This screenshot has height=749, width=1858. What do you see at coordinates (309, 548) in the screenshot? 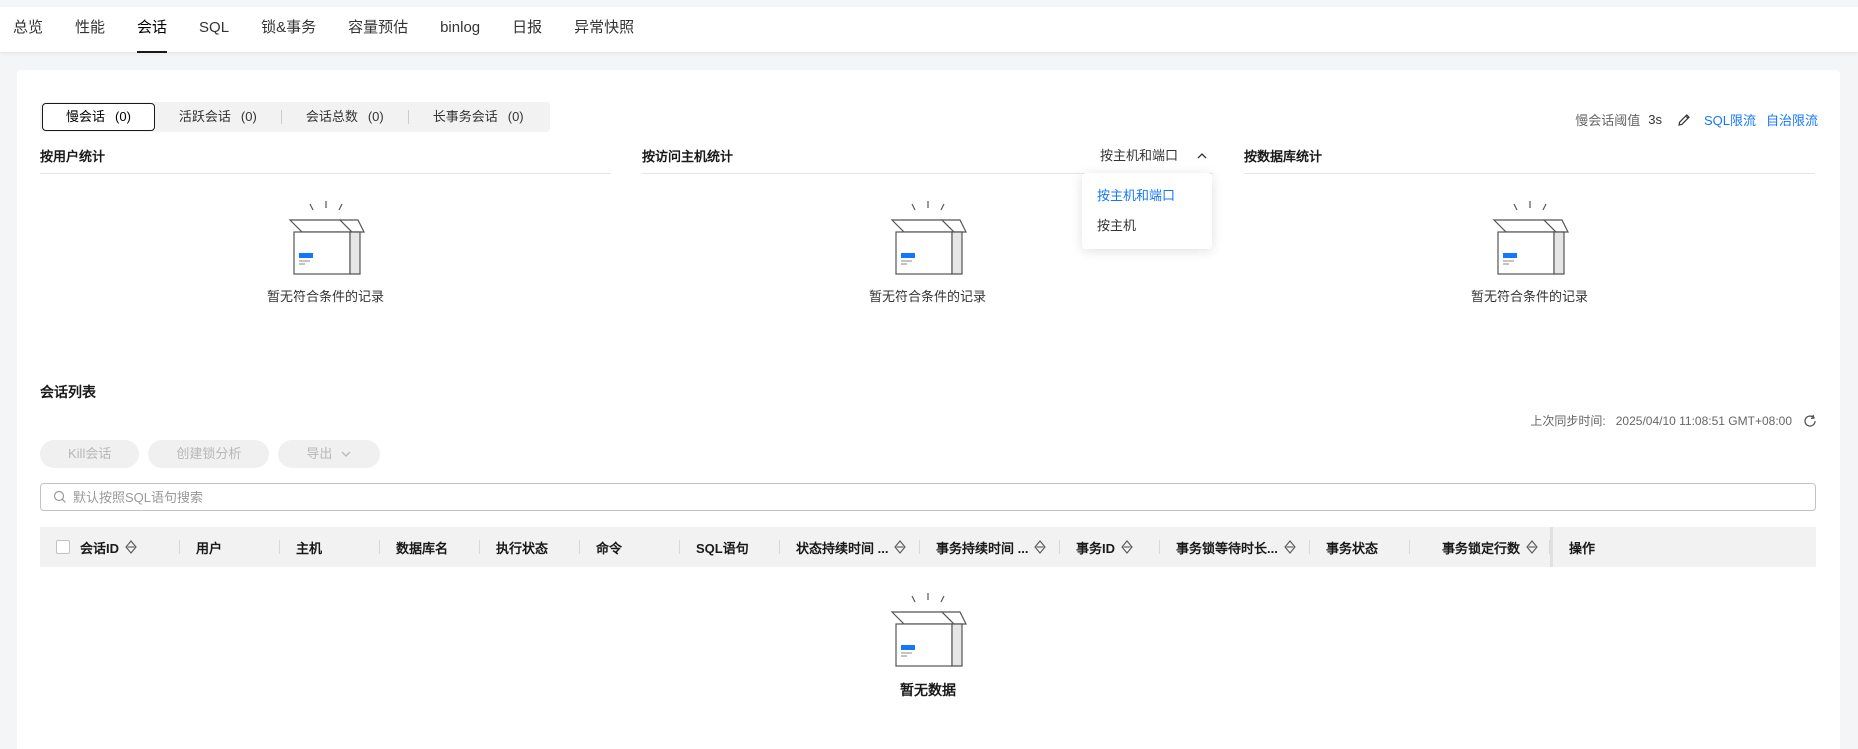
I see `col-label: 主机` at bounding box center [309, 548].